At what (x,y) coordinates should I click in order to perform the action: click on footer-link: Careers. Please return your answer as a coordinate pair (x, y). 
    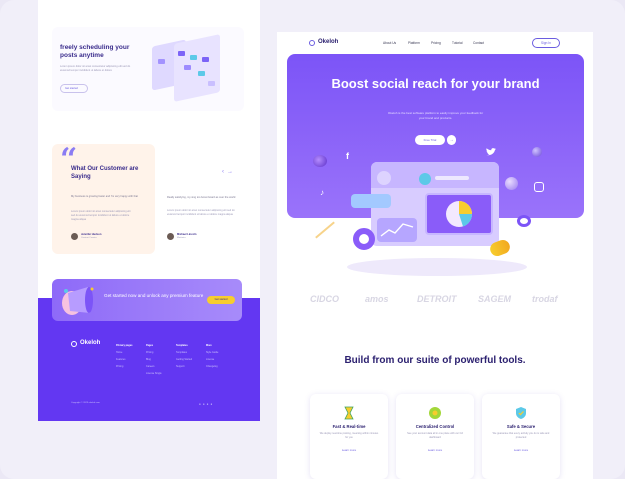
    Looking at the image, I should click on (150, 366).